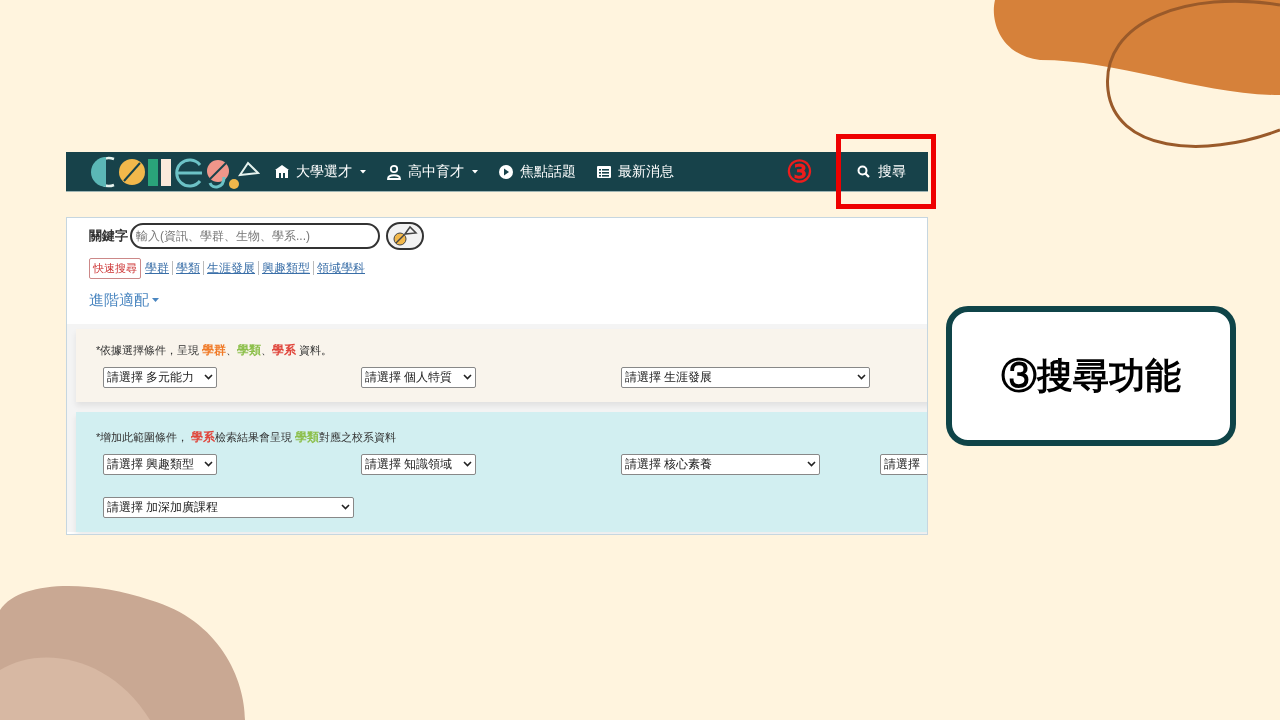  What do you see at coordinates (506, 171) in the screenshot?
I see `play-icon` at bounding box center [506, 171].